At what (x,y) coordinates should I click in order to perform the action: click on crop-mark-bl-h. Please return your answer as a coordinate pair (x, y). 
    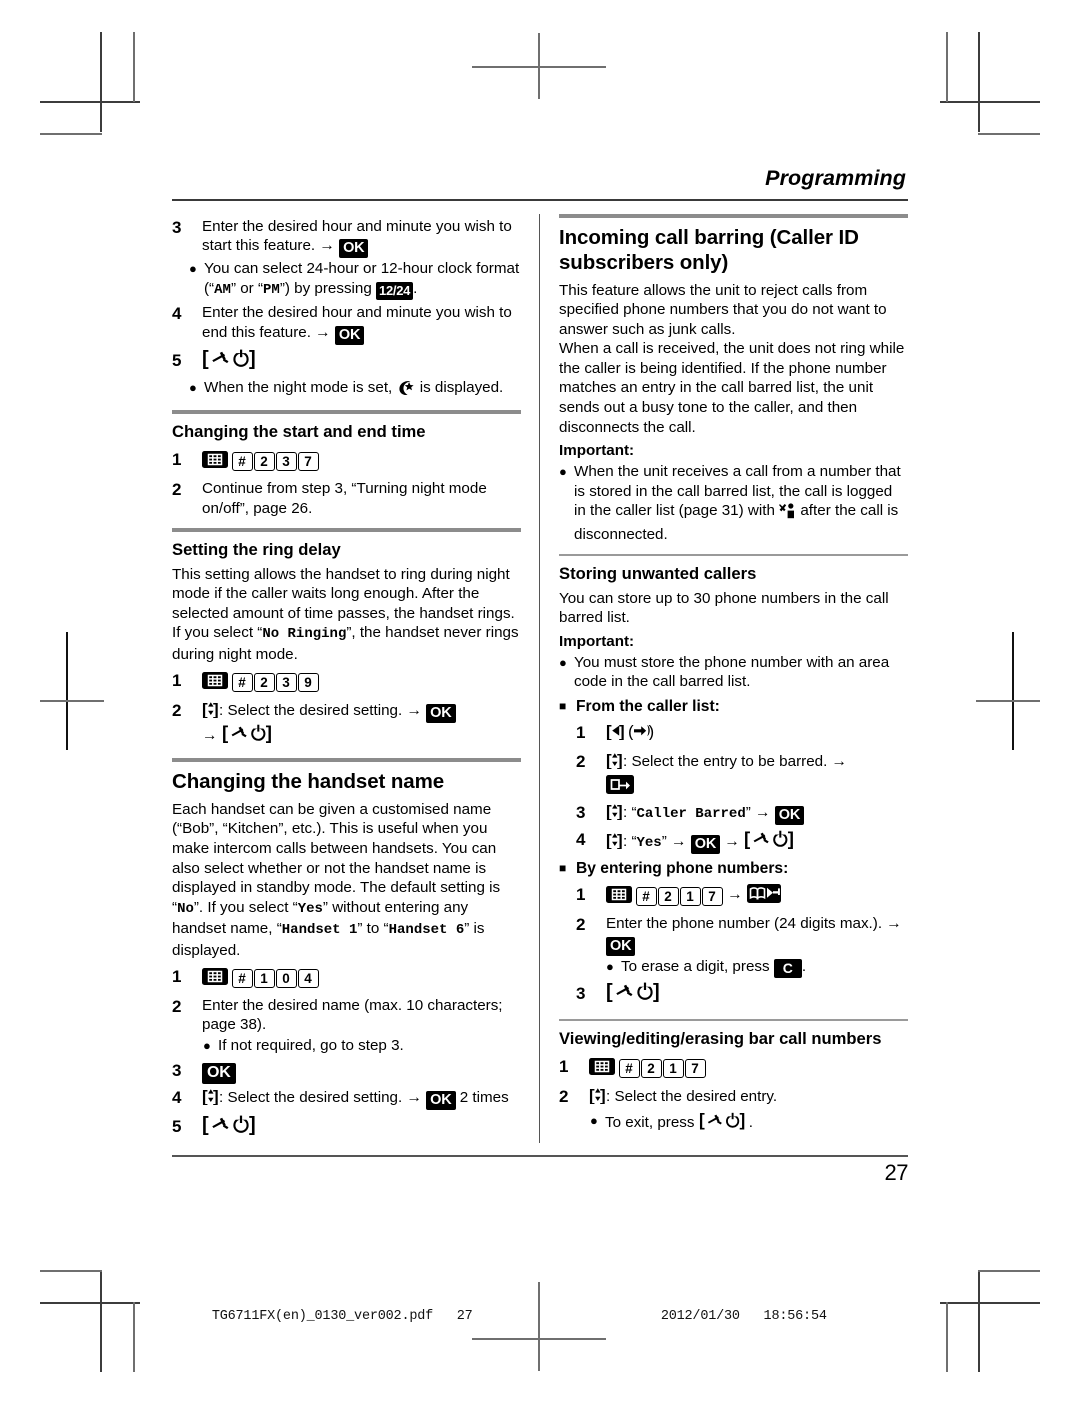
    Looking at the image, I should click on (90, 1303).